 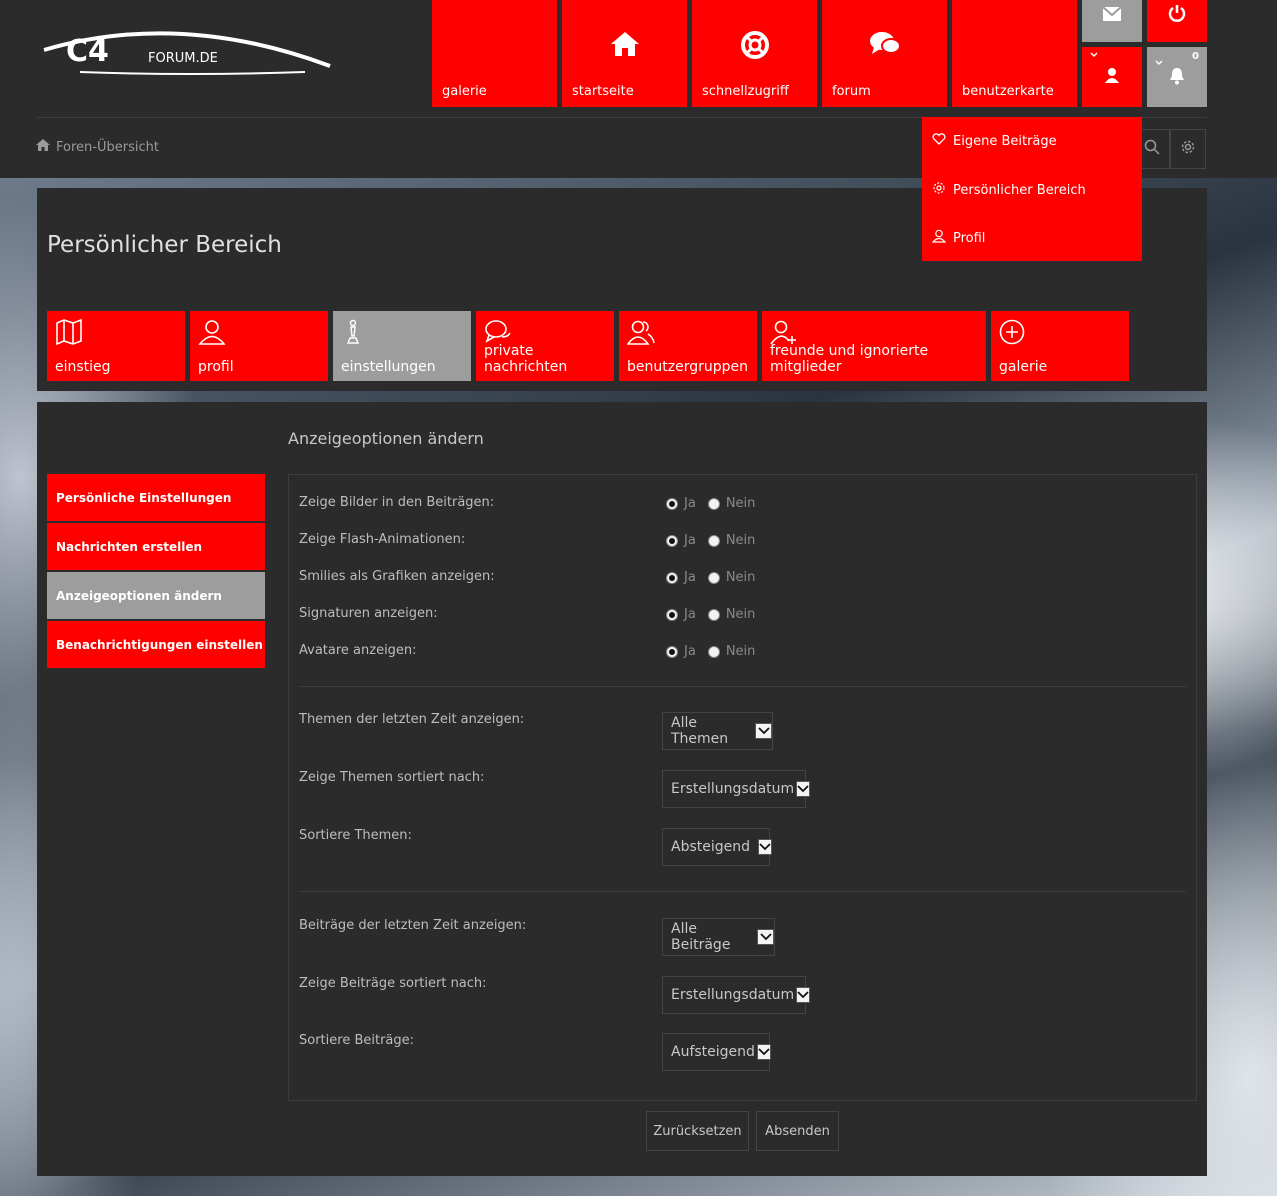 What do you see at coordinates (687, 367) in the screenshot?
I see `nav-tile-label: benutzergruppen` at bounding box center [687, 367].